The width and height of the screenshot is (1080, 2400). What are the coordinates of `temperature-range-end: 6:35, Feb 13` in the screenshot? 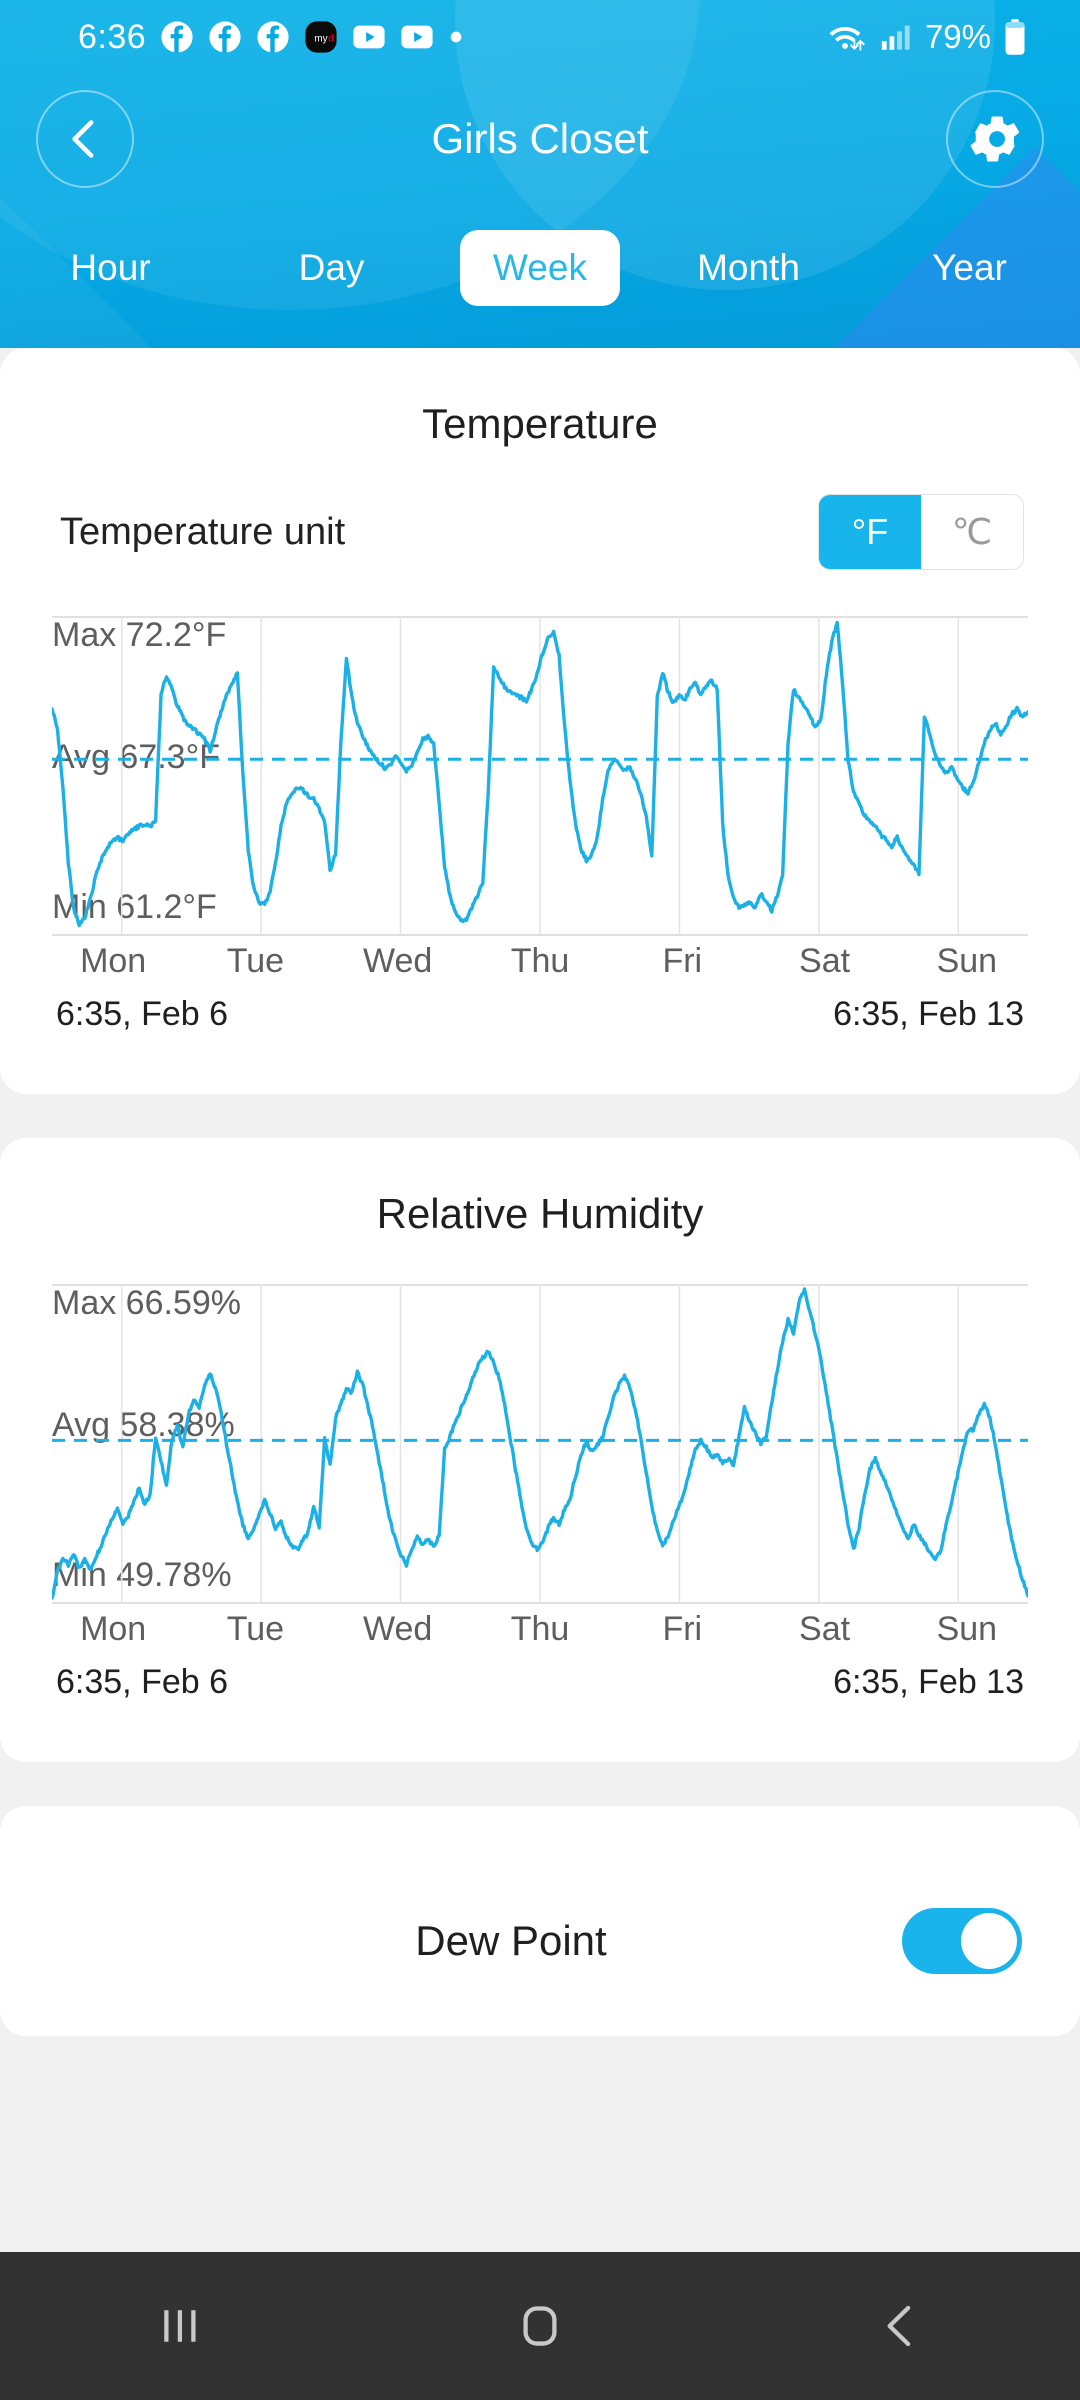 It's located at (928, 1014).